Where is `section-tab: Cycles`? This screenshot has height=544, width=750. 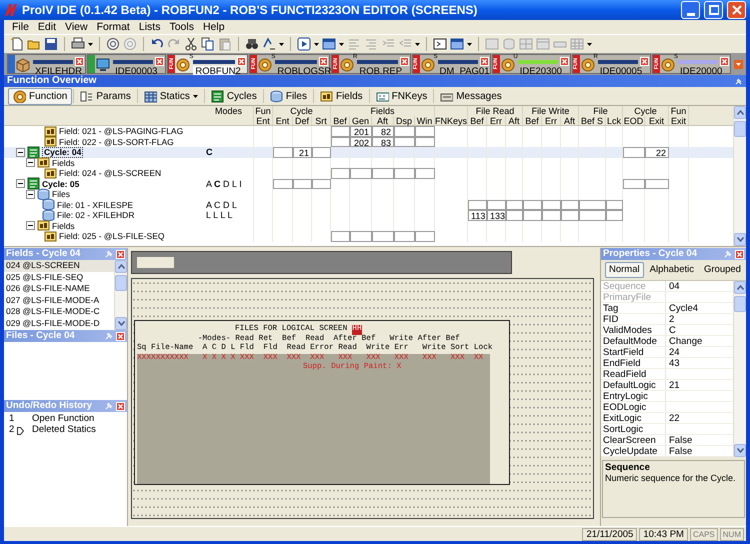
section-tab: Cycles is located at coordinates (234, 96).